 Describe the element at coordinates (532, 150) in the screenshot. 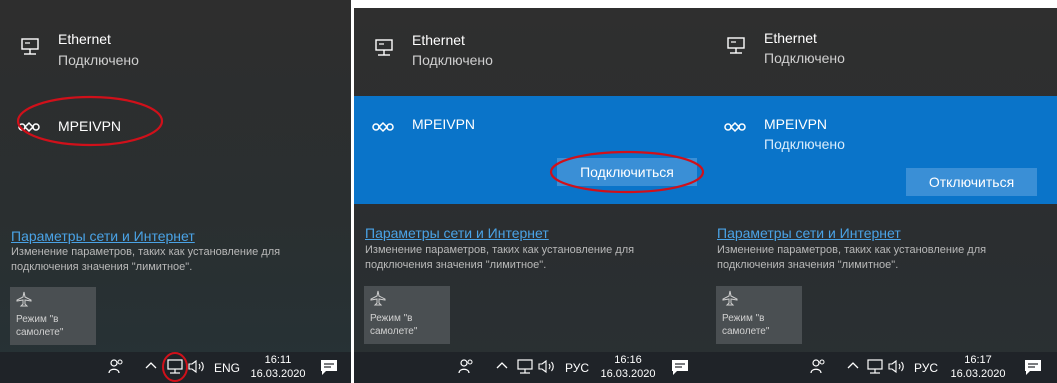

I see `vpn-item: MPEIVPN Подключиться` at that location.